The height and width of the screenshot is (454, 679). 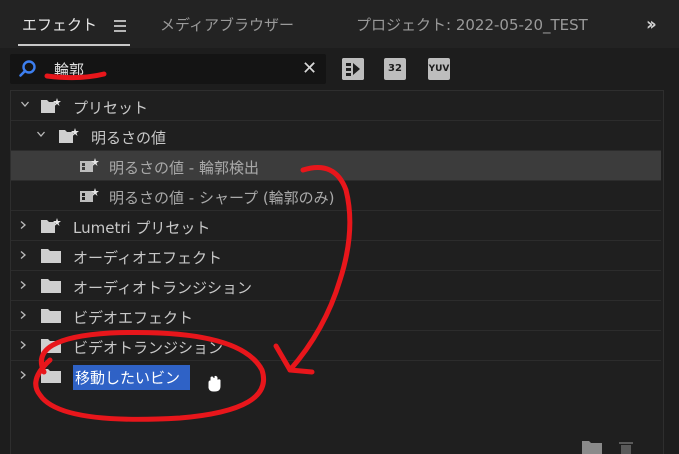 What do you see at coordinates (336, 286) in the screenshot?
I see `tree-row-audio-transitions: オーディオトランジション` at bounding box center [336, 286].